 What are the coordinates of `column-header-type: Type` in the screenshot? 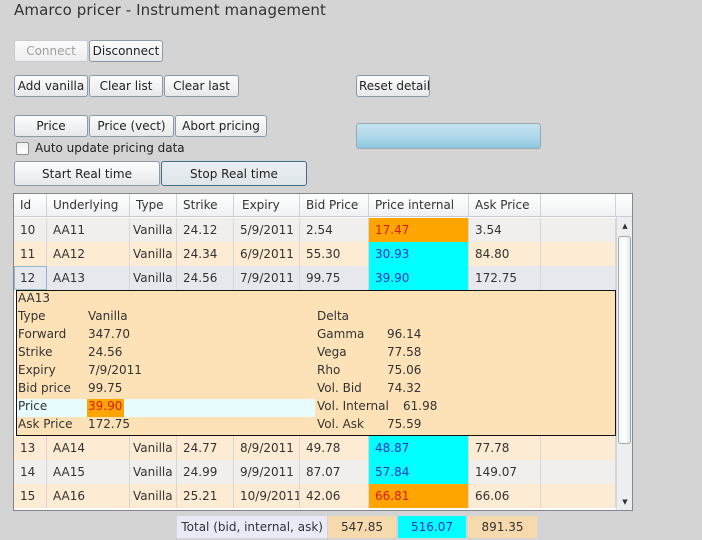 It's located at (153, 205).